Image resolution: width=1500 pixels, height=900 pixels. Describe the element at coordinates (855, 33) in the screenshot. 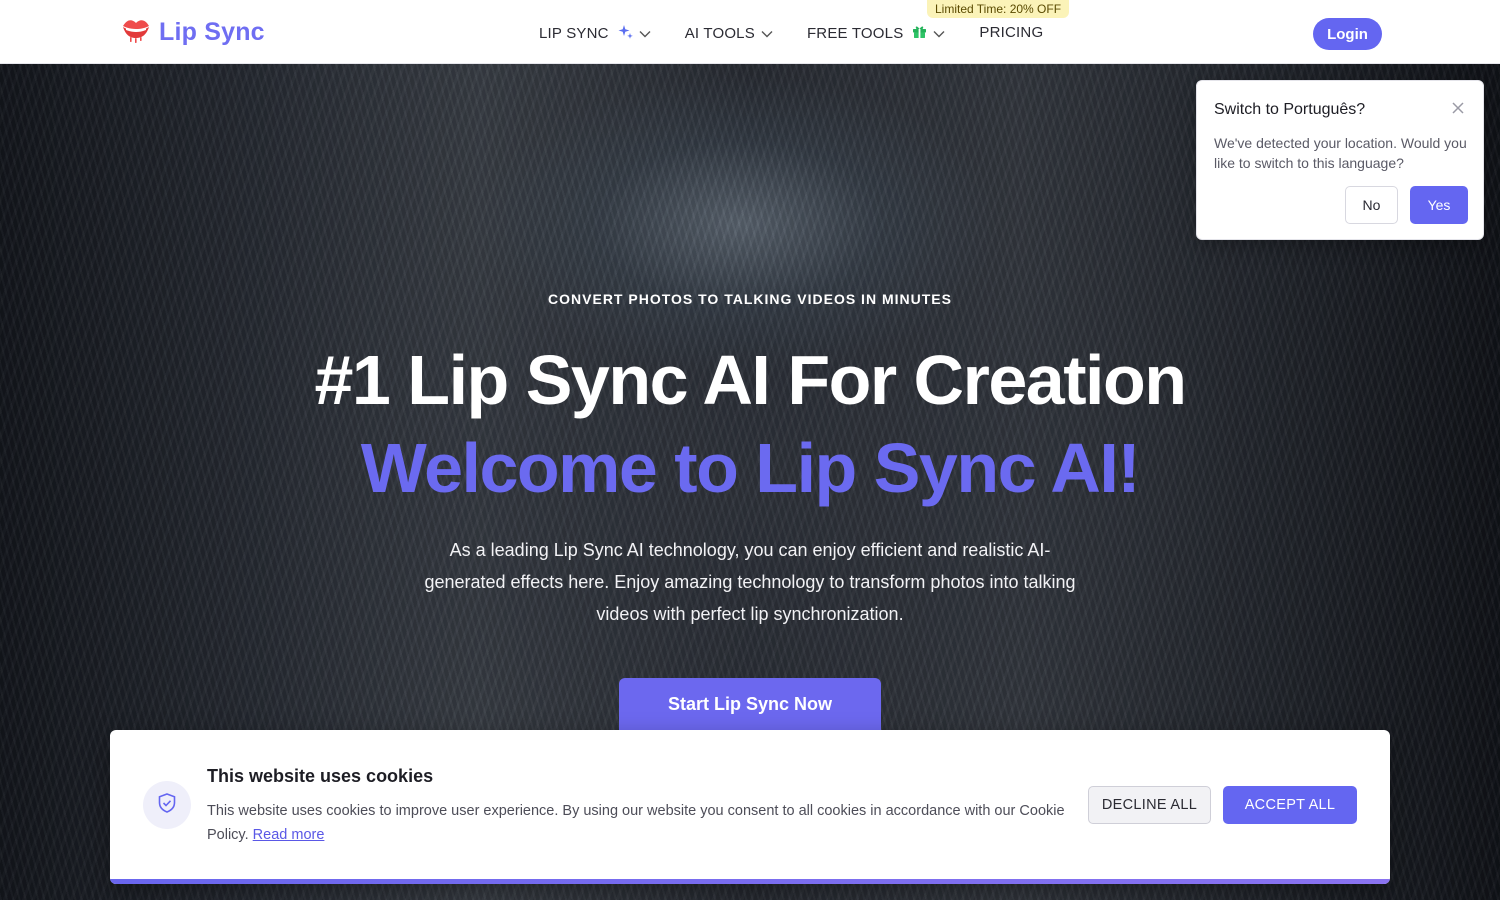

I see `nav-label: FREE TOOLS` at that location.